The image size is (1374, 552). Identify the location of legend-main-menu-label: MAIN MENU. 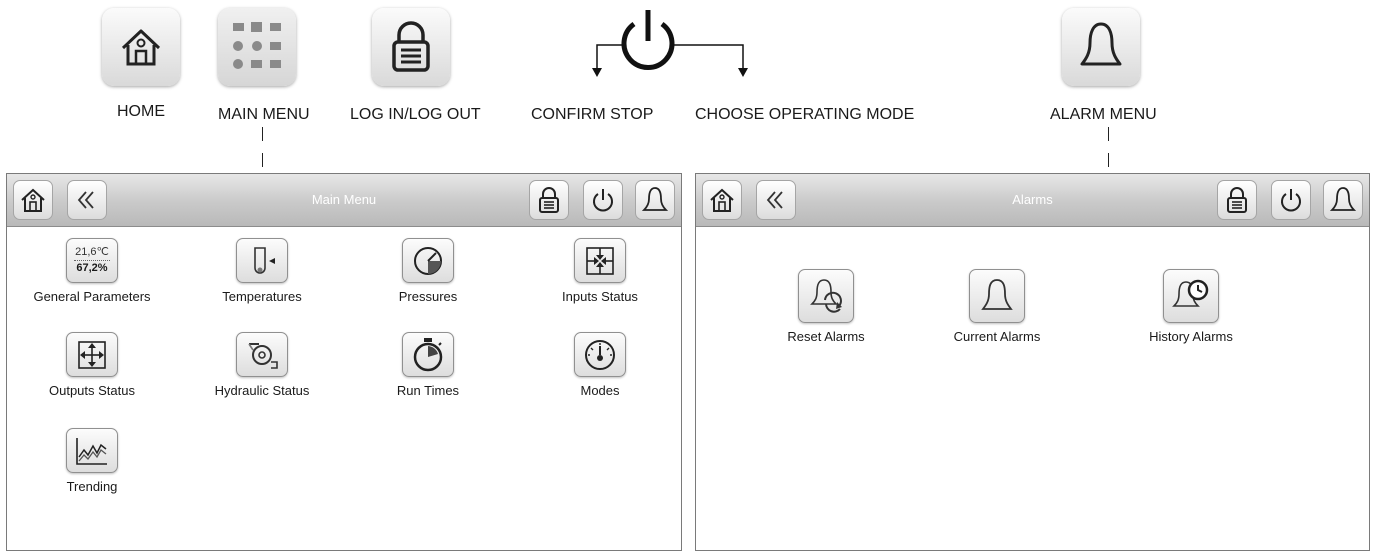
(264, 114).